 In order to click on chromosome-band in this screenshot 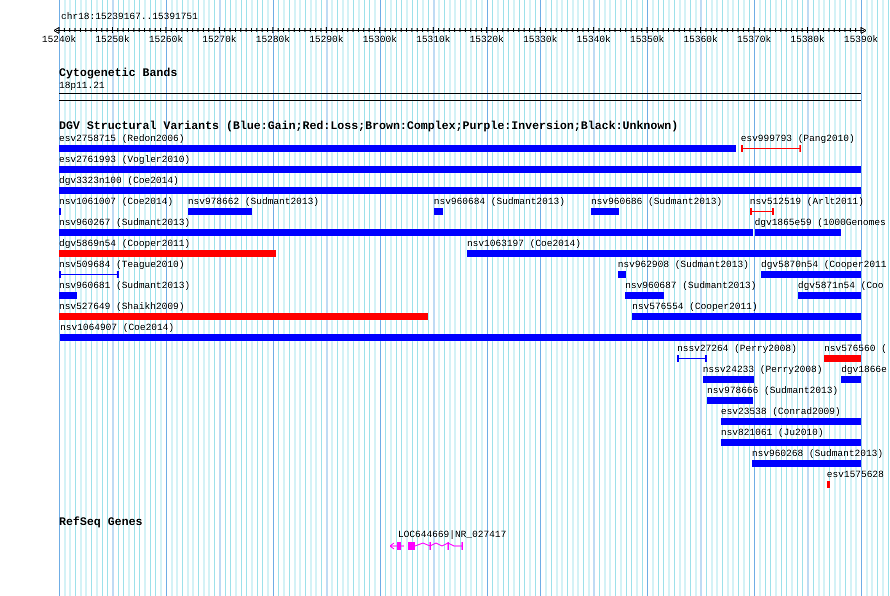, I will do `click(460, 97)`.